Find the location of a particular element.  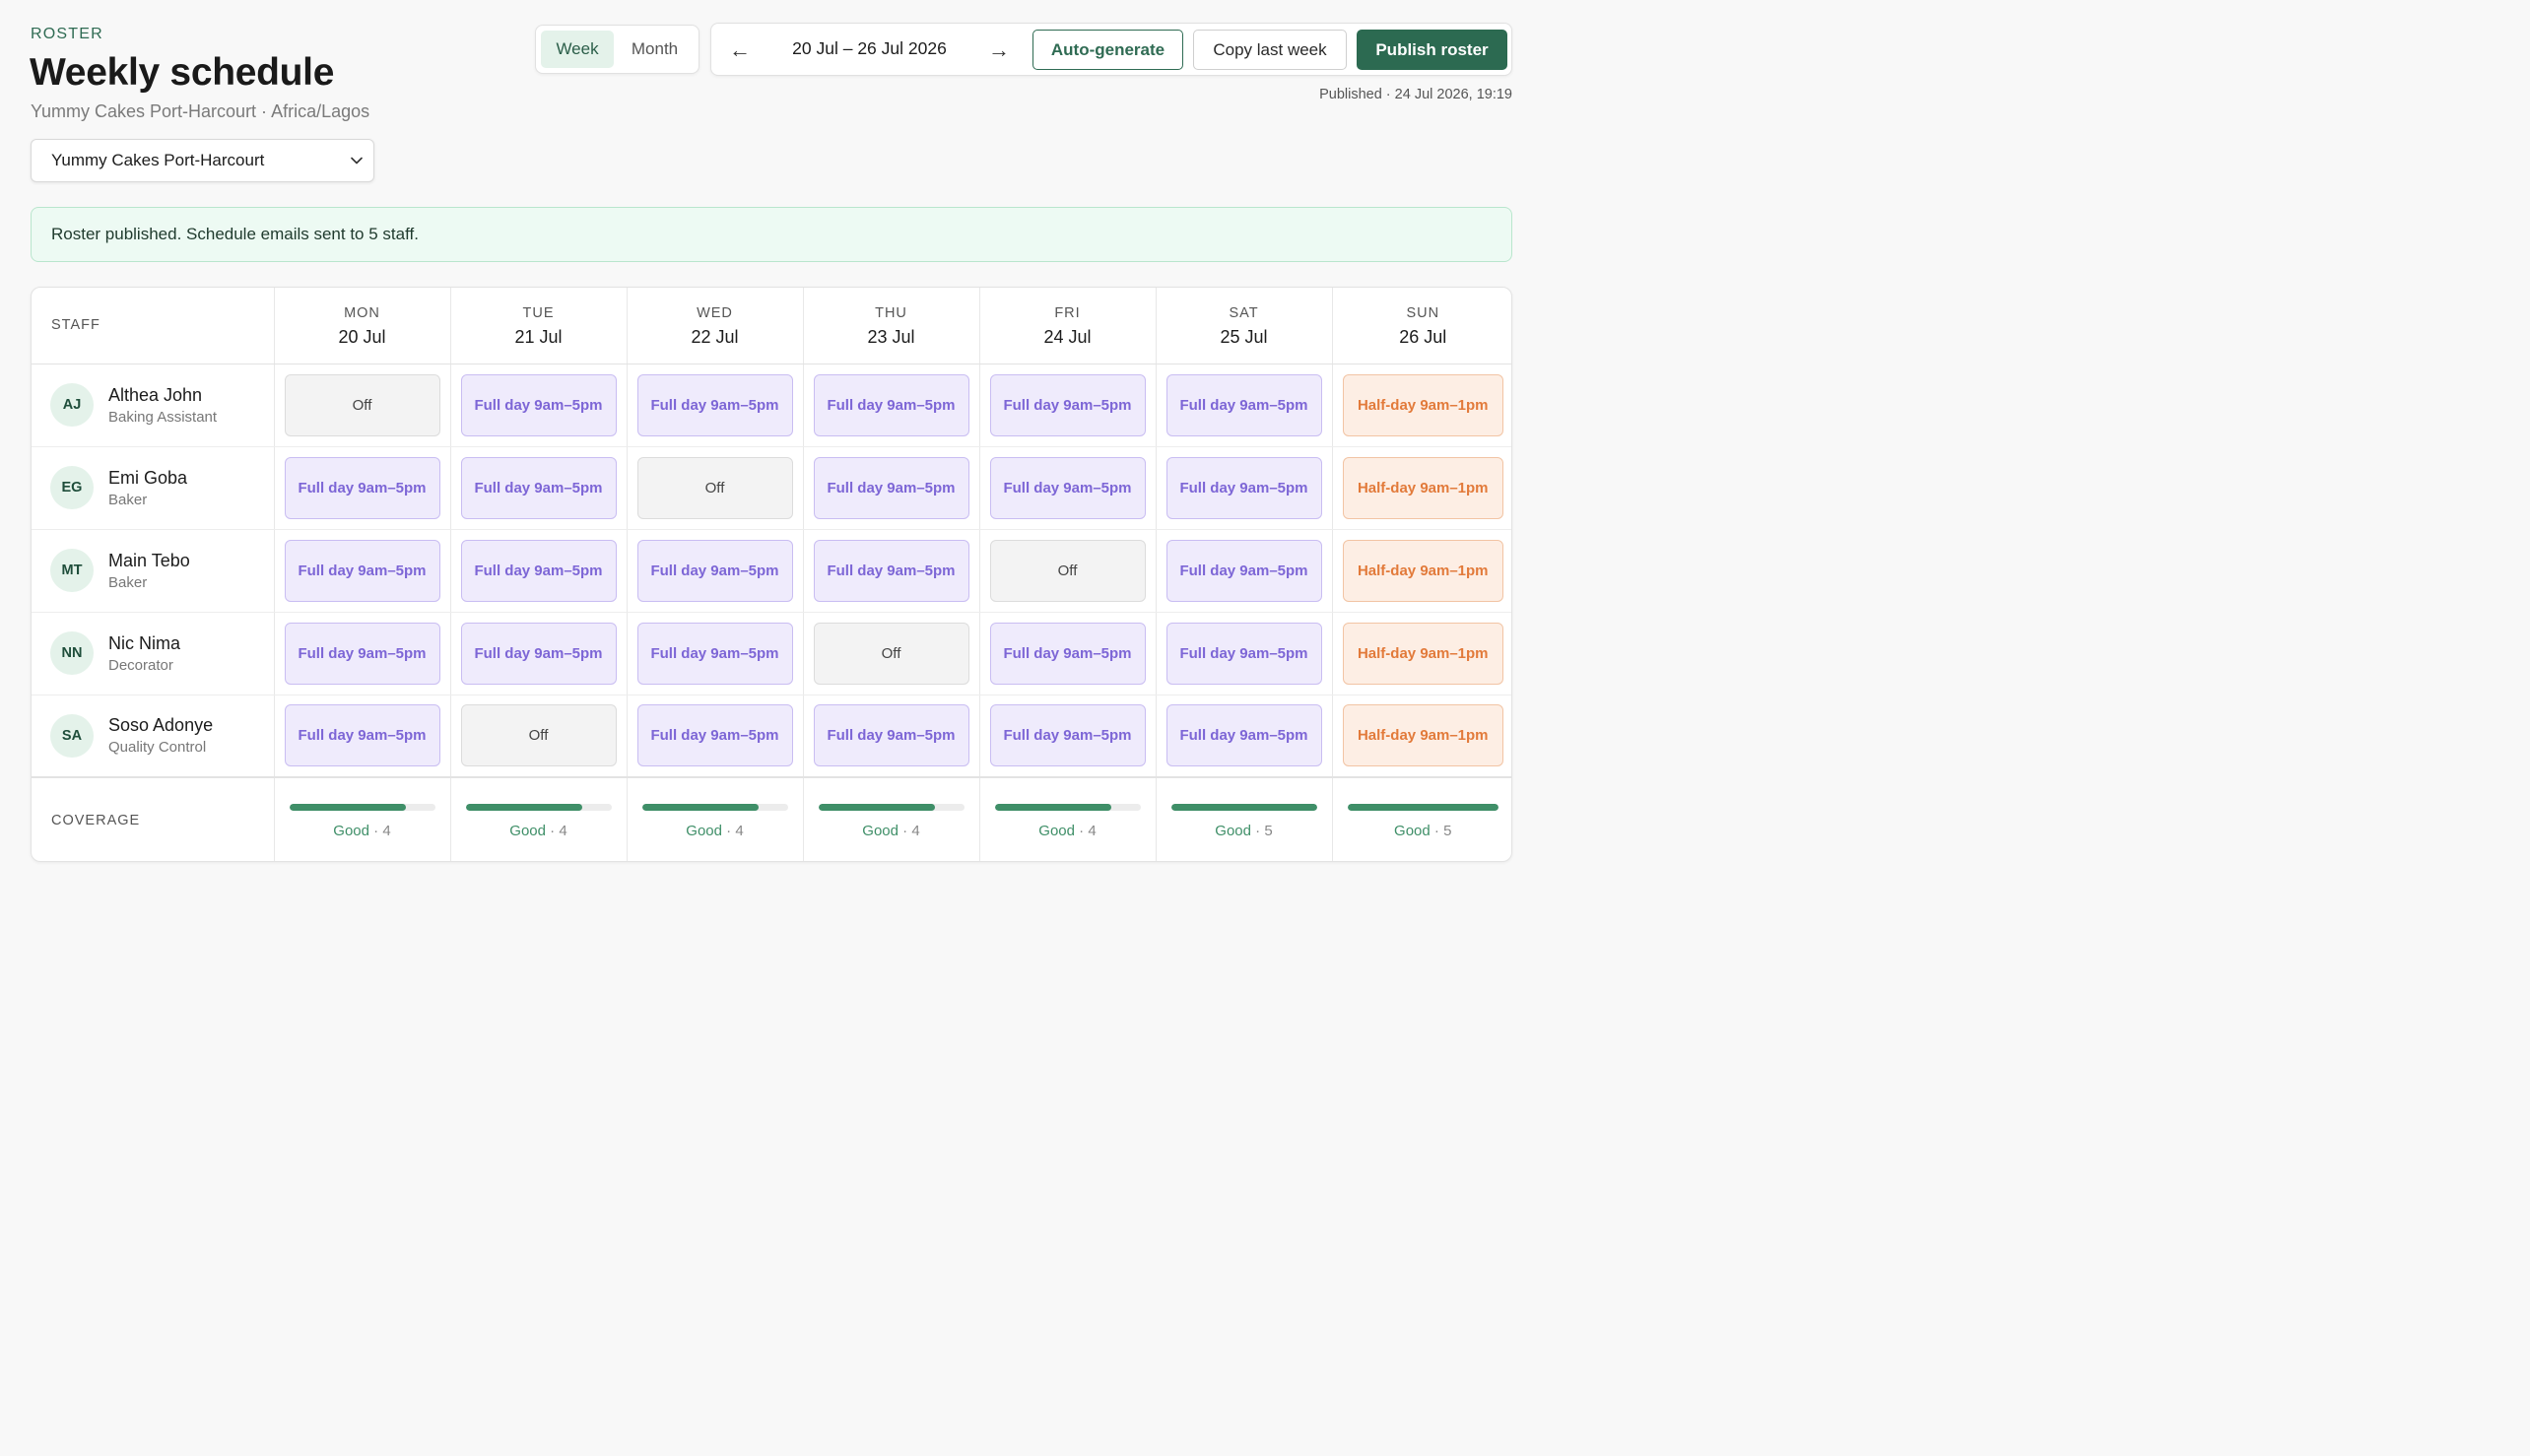

copy-last-week-button: Copy last week is located at coordinates (1270, 50).